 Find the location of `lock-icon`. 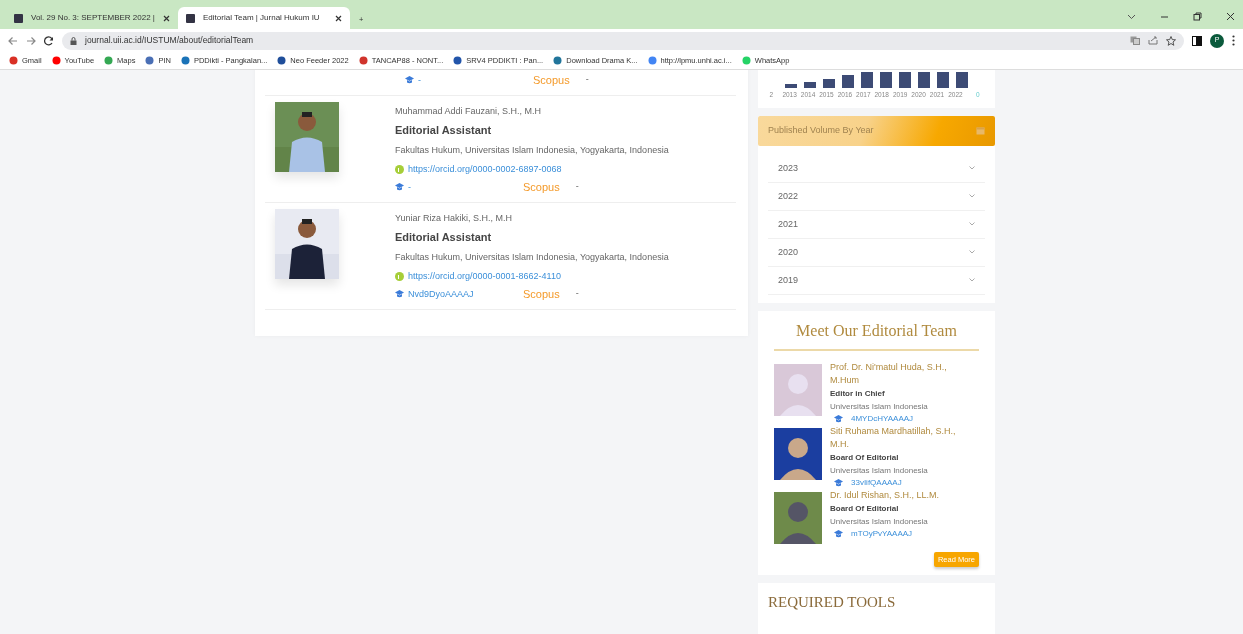

lock-icon is located at coordinates (73, 40).